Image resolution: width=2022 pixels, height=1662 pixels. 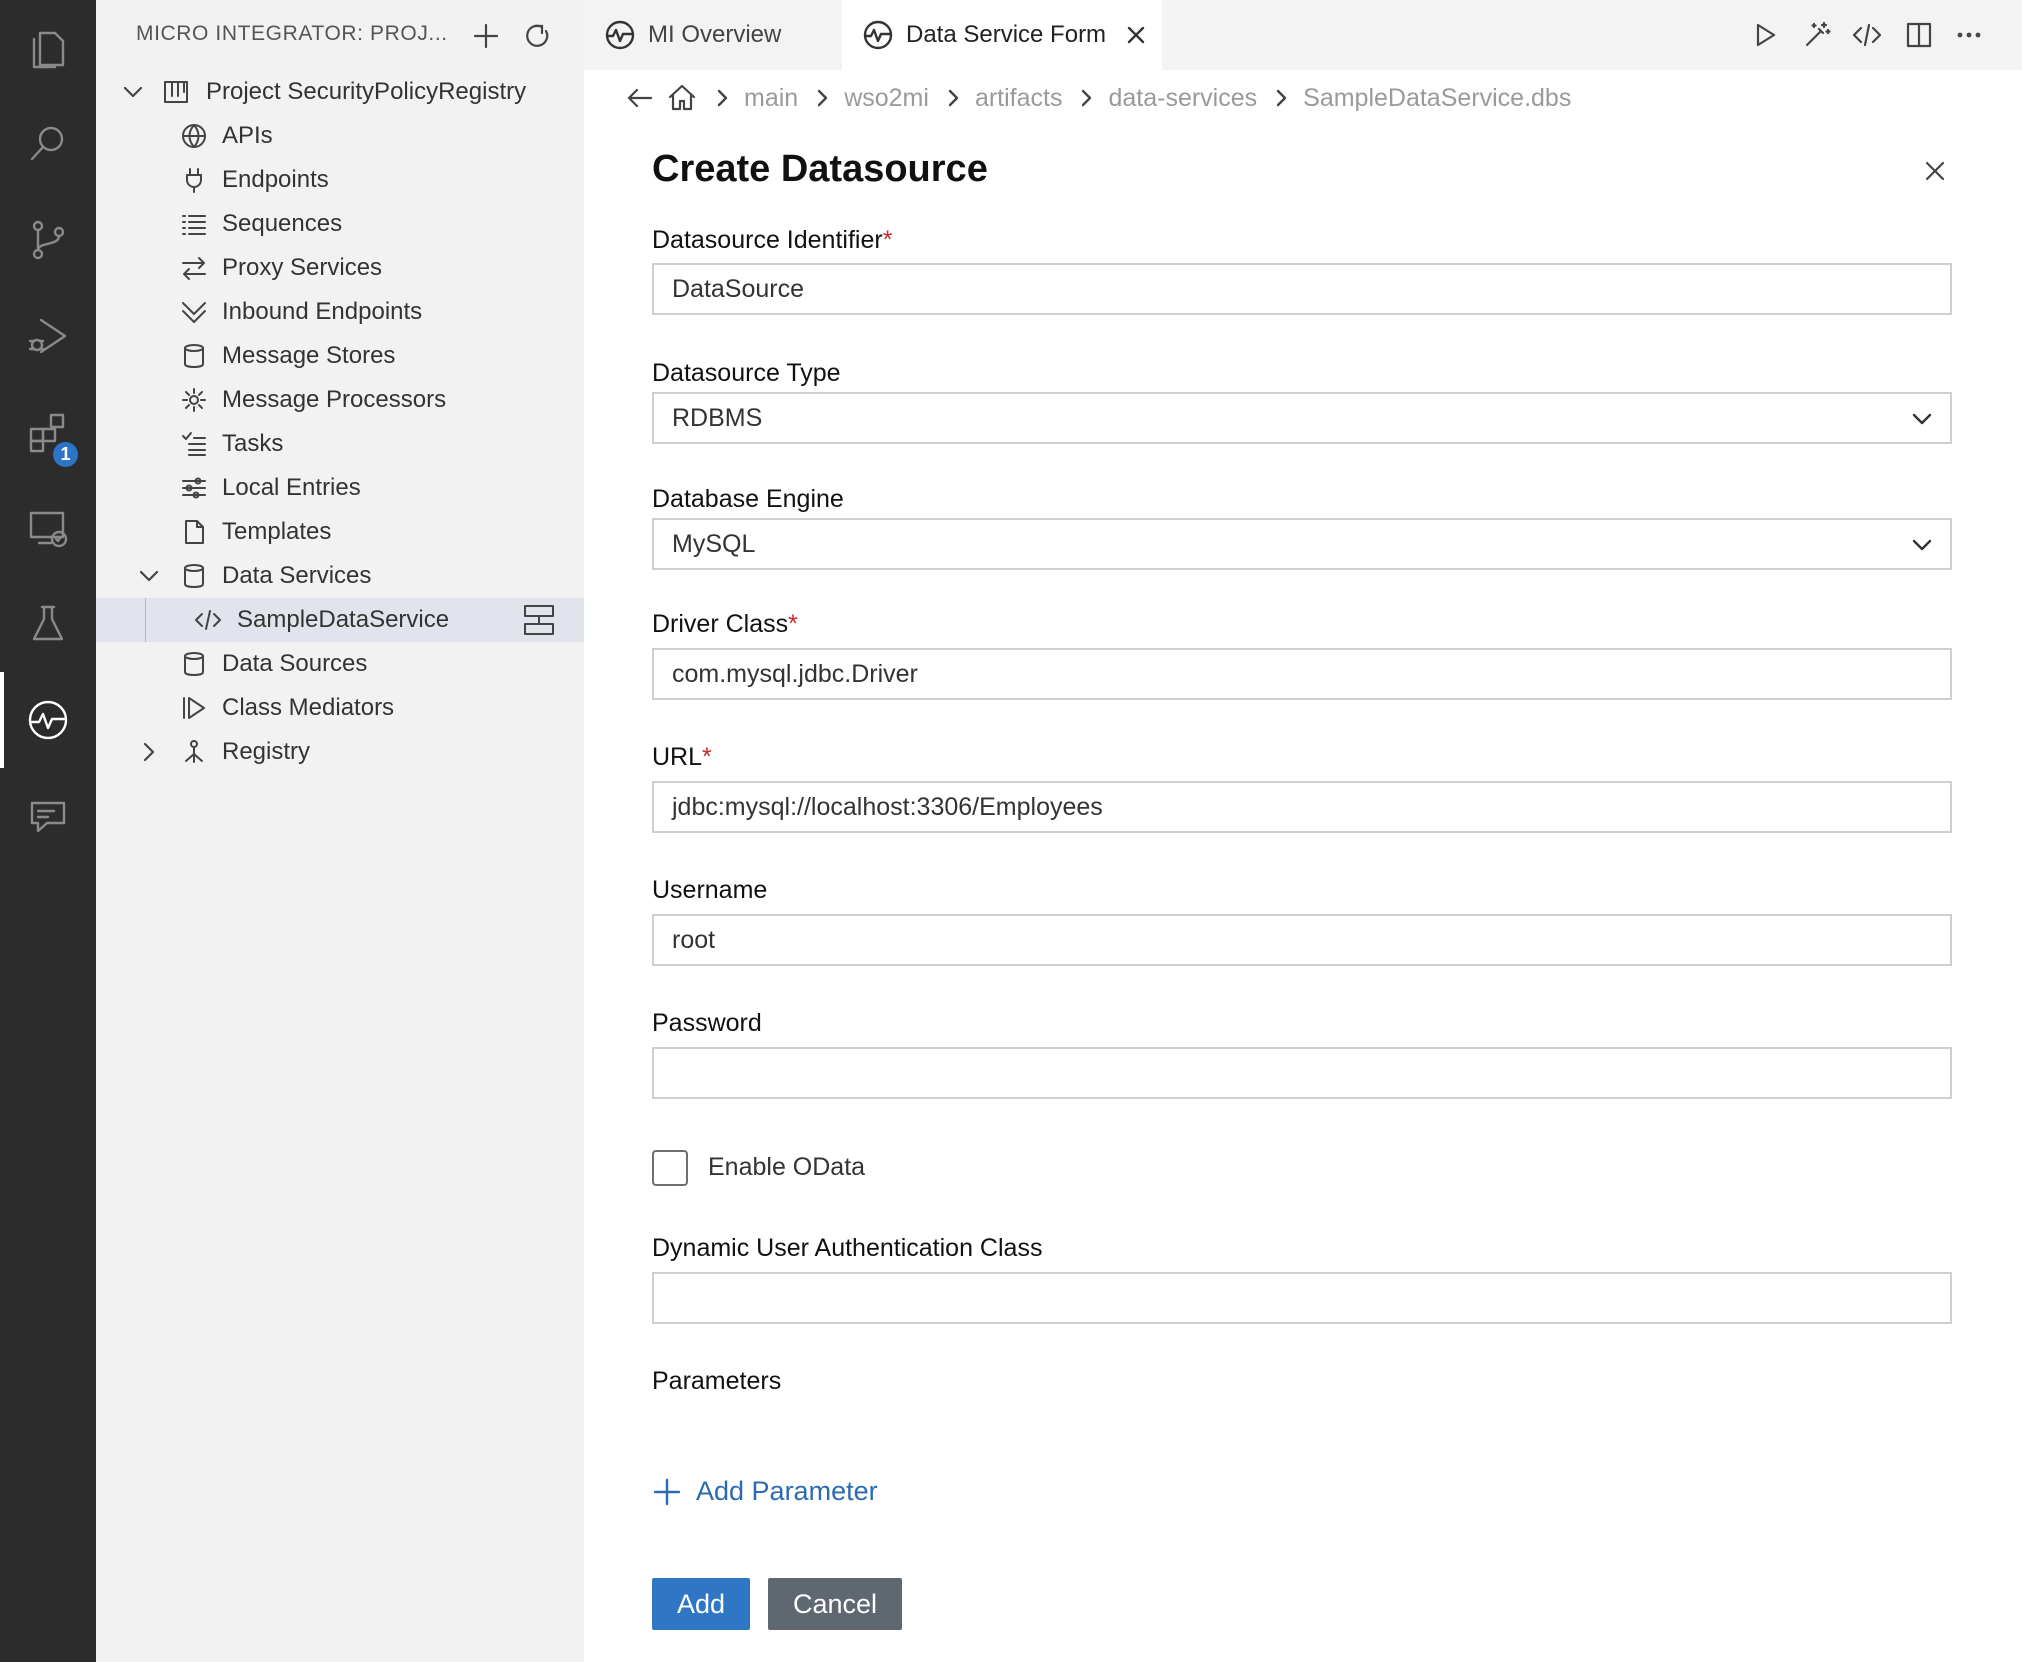 What do you see at coordinates (771, 98) in the screenshot?
I see `breadcrumb-item: main` at bounding box center [771, 98].